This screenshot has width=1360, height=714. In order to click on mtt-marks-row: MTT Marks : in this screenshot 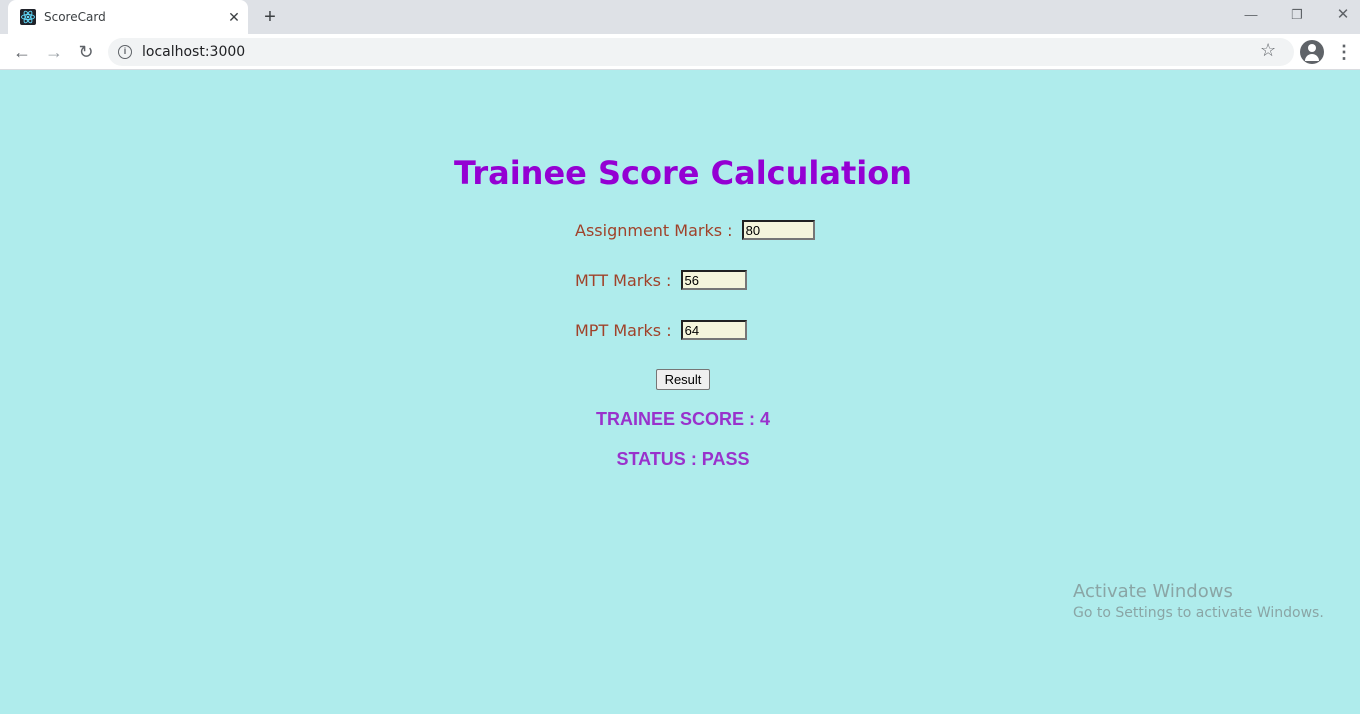, I will do `click(661, 280)`.